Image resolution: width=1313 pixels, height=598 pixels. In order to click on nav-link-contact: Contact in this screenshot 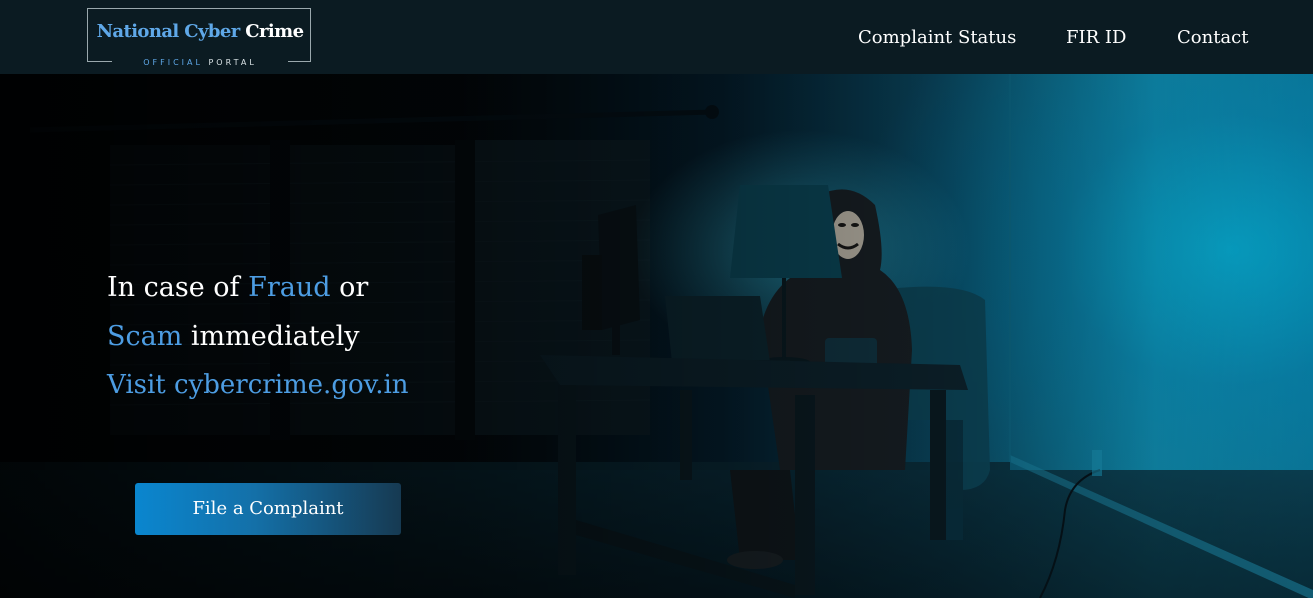, I will do `click(1212, 39)`.